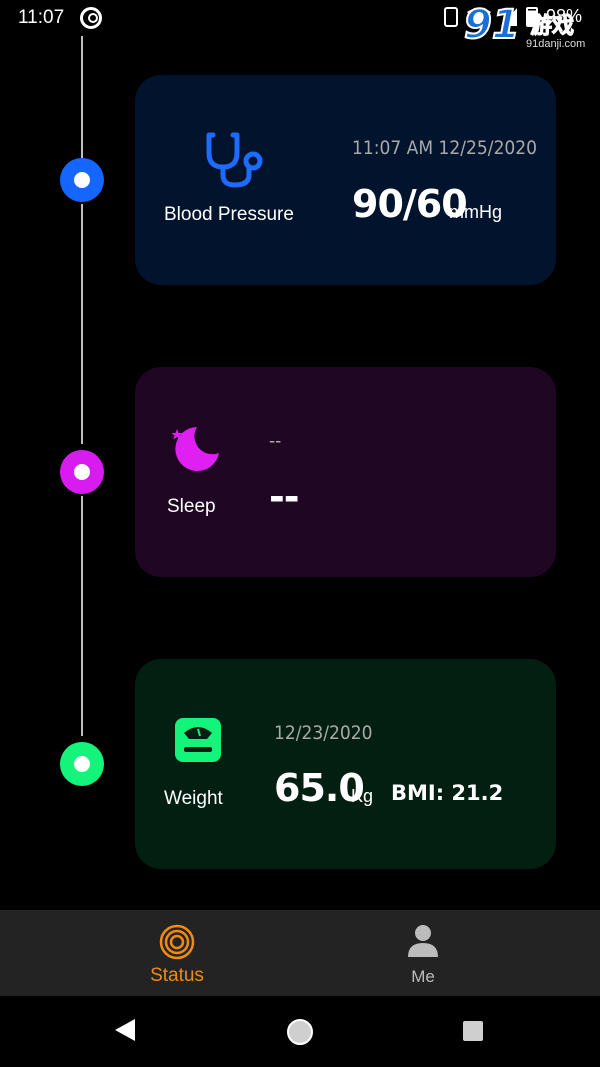 The width and height of the screenshot is (600, 1067). I want to click on sleep-card: Sleep -- --, so click(345, 472).